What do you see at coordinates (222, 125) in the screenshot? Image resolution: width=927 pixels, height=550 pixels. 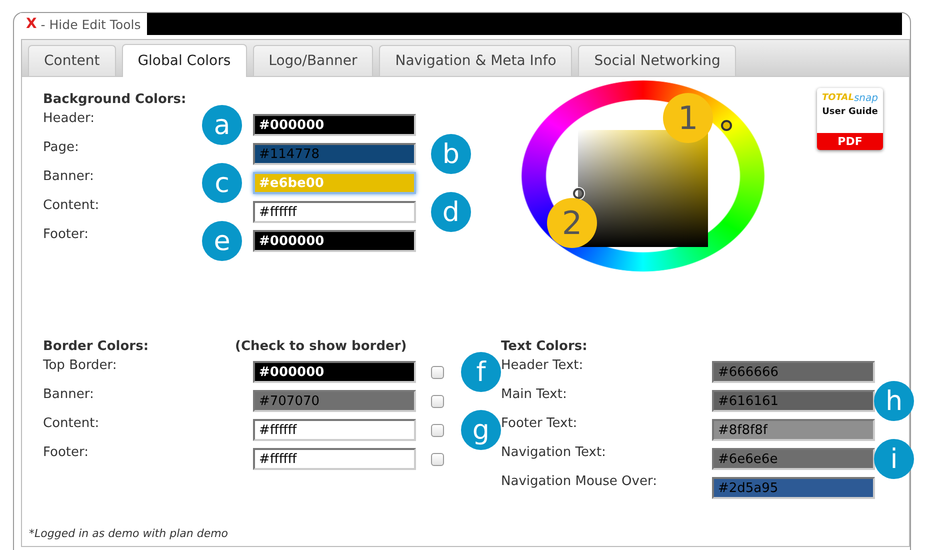 I see `callout-marker: a` at bounding box center [222, 125].